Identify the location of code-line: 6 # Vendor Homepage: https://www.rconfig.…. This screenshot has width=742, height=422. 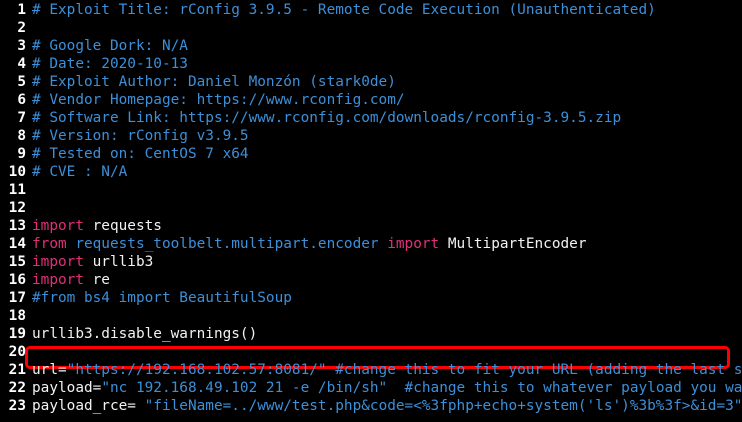
(371, 100).